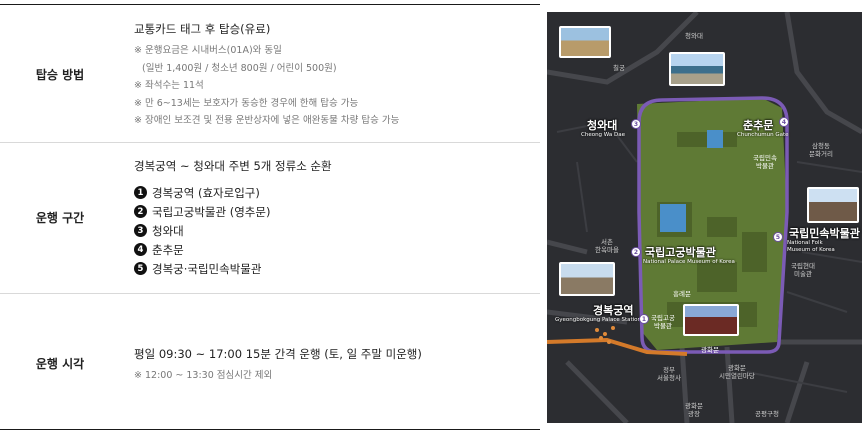  Describe the element at coordinates (233, 166) in the screenshot. I see `route-lead: 경복궁역 ~ 청와대 주변 5개 정류소 순환` at that location.